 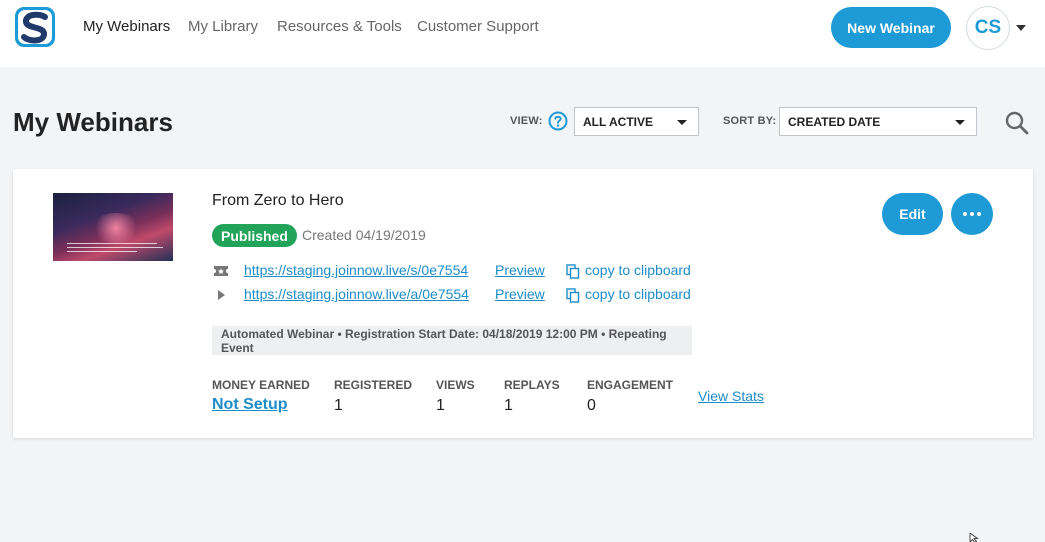 What do you see at coordinates (36, 27) in the screenshot?
I see `app-logo-icon` at bounding box center [36, 27].